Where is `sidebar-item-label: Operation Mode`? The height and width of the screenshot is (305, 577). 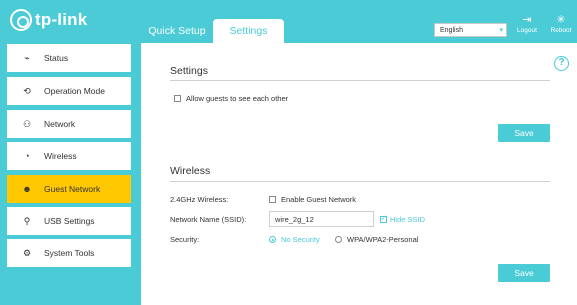
sidebar-item-label: Operation Mode is located at coordinates (74, 91).